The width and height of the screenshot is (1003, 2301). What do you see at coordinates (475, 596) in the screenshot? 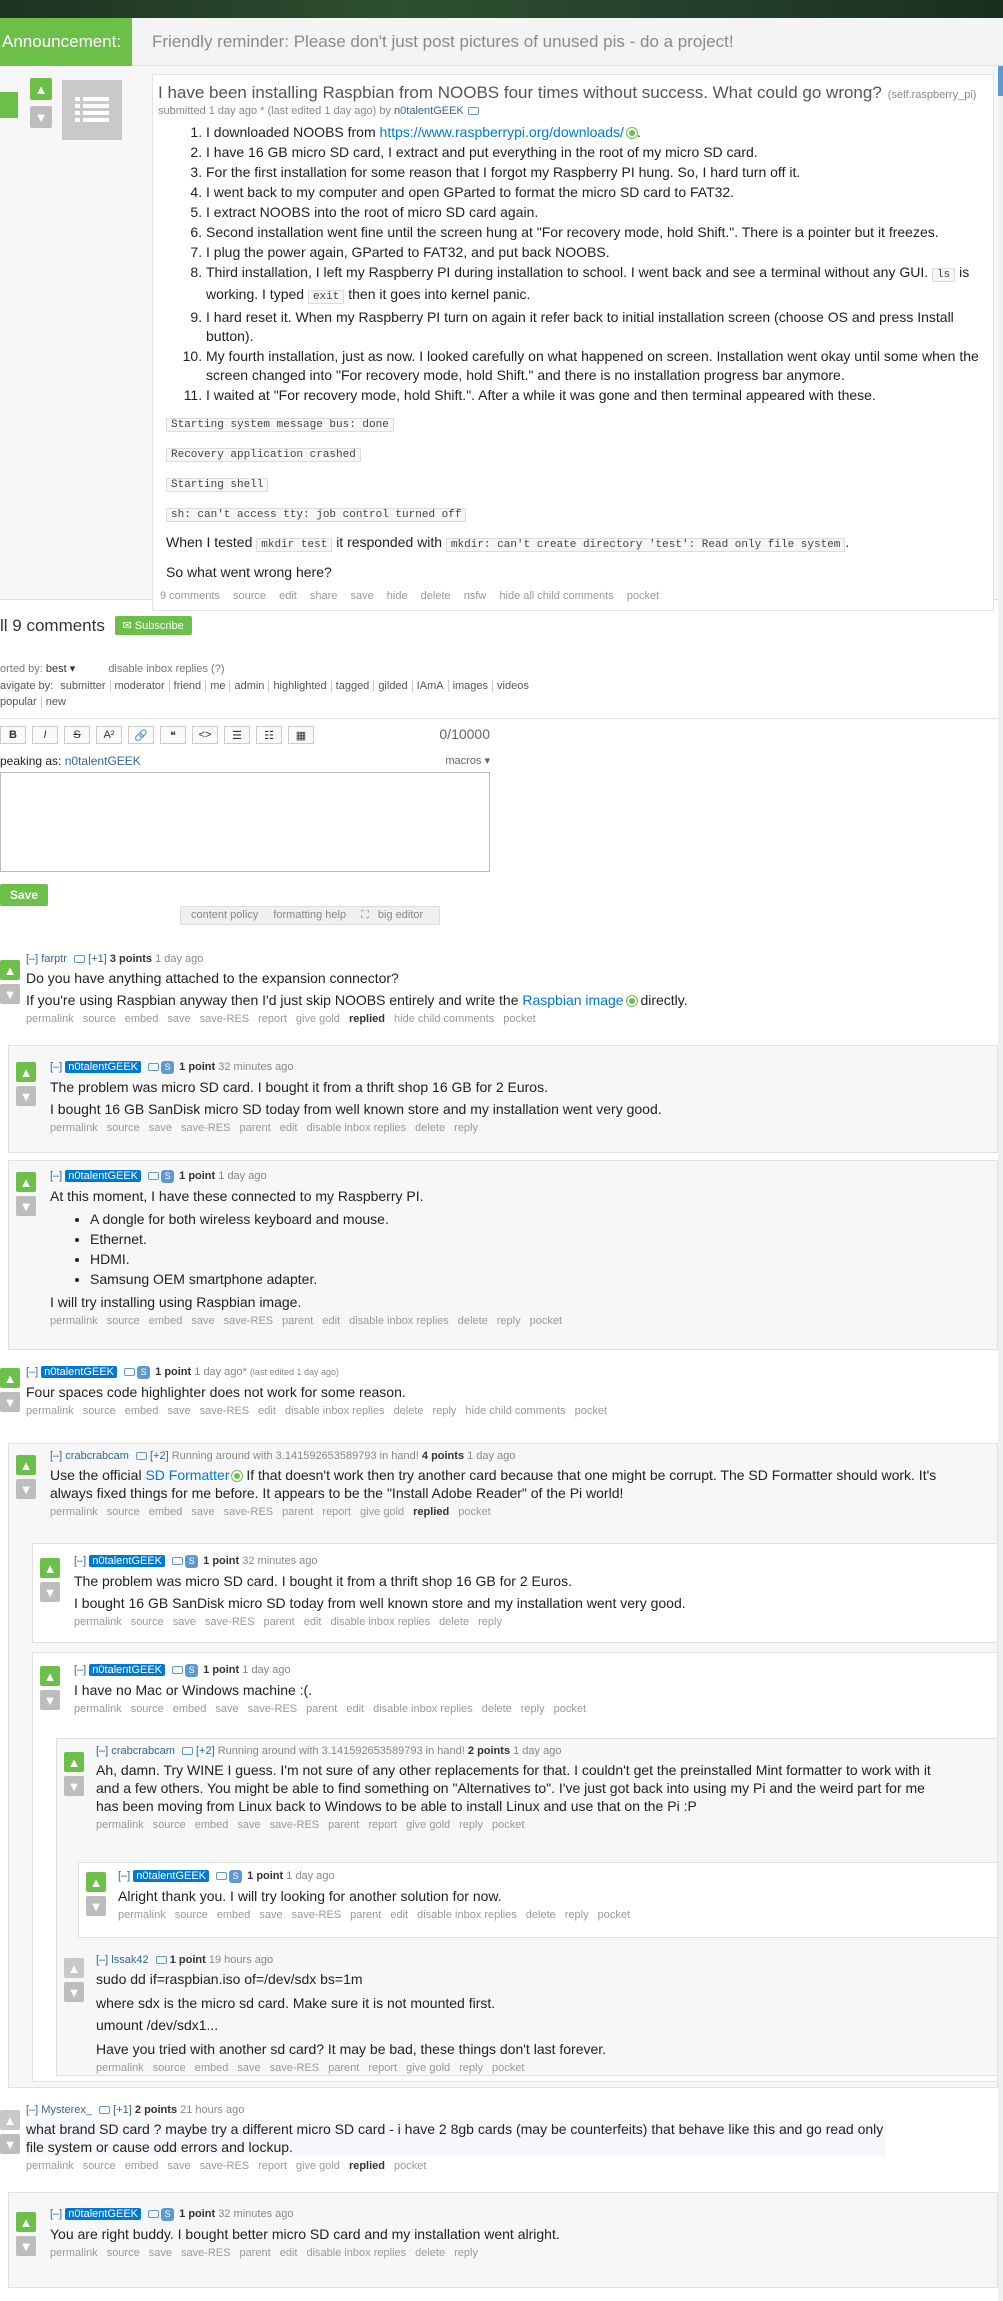
I see `nsfw-button: nsfw` at bounding box center [475, 596].